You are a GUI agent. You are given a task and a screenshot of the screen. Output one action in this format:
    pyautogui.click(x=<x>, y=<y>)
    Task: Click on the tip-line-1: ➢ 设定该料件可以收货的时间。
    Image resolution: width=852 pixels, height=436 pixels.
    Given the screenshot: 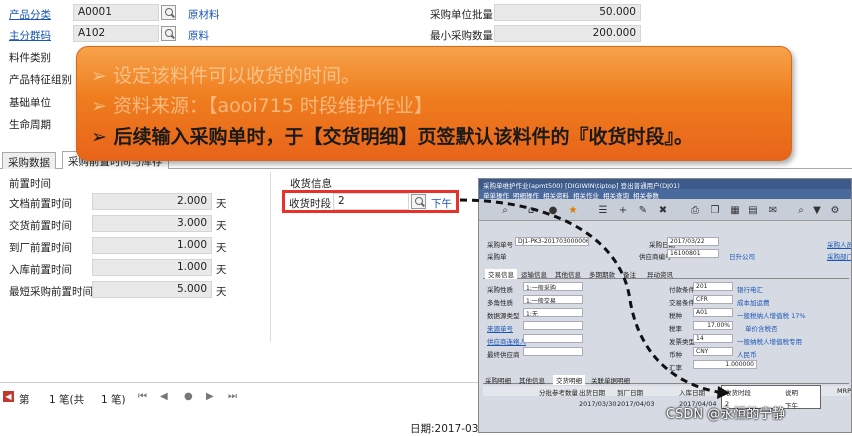 What is the action you would take?
    pyautogui.click(x=225, y=76)
    